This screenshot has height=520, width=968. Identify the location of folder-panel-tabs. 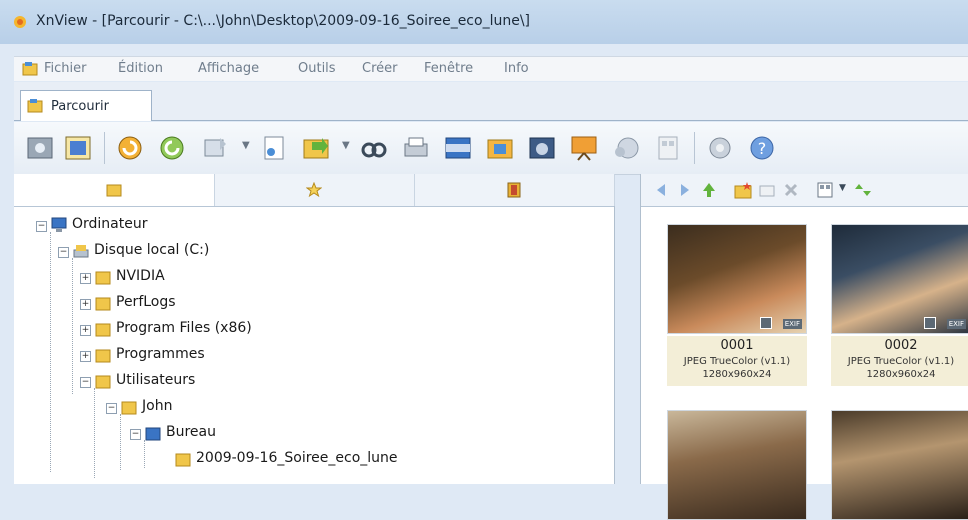
(314, 190).